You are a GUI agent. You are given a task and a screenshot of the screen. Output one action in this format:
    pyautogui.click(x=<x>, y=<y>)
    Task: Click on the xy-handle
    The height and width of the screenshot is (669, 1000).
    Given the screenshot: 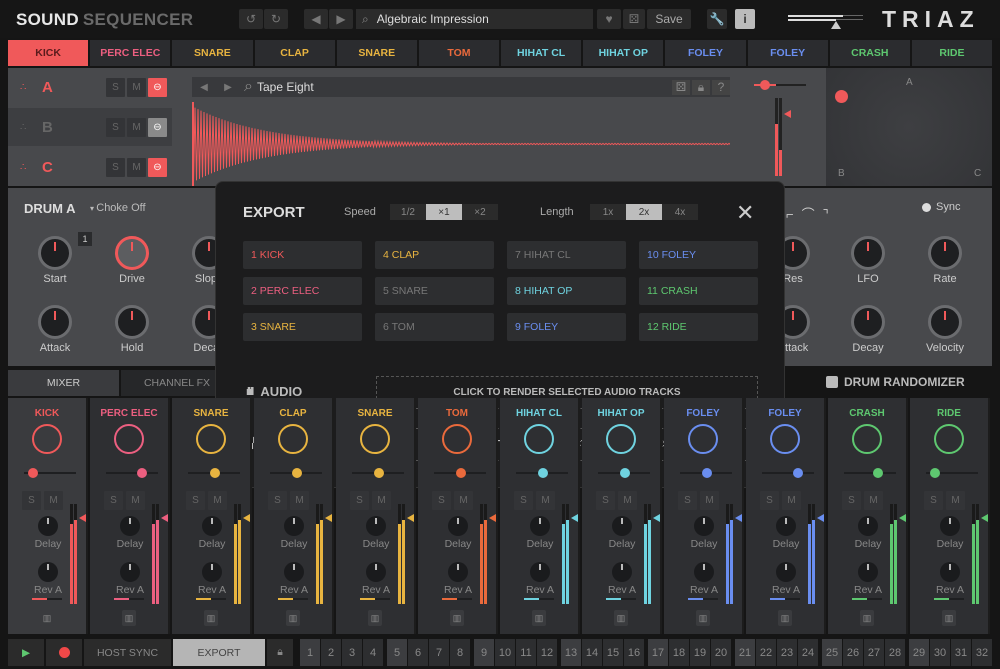 What is the action you would take?
    pyautogui.click(x=841, y=96)
    